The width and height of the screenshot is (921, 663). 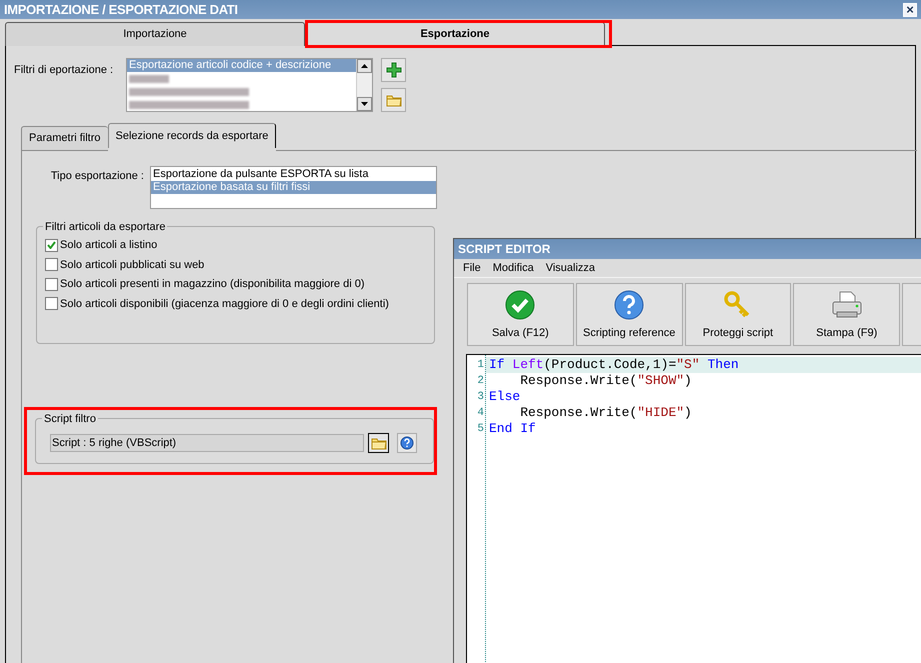 I want to click on code-line: Response.Write("HIDE"), so click(x=606, y=413).